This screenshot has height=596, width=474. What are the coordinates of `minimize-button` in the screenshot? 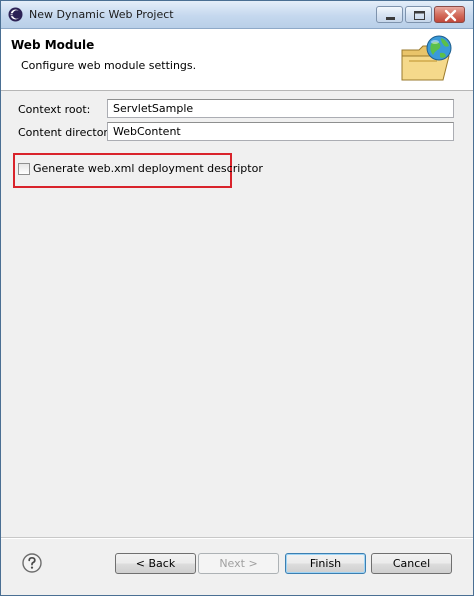 It's located at (389, 14).